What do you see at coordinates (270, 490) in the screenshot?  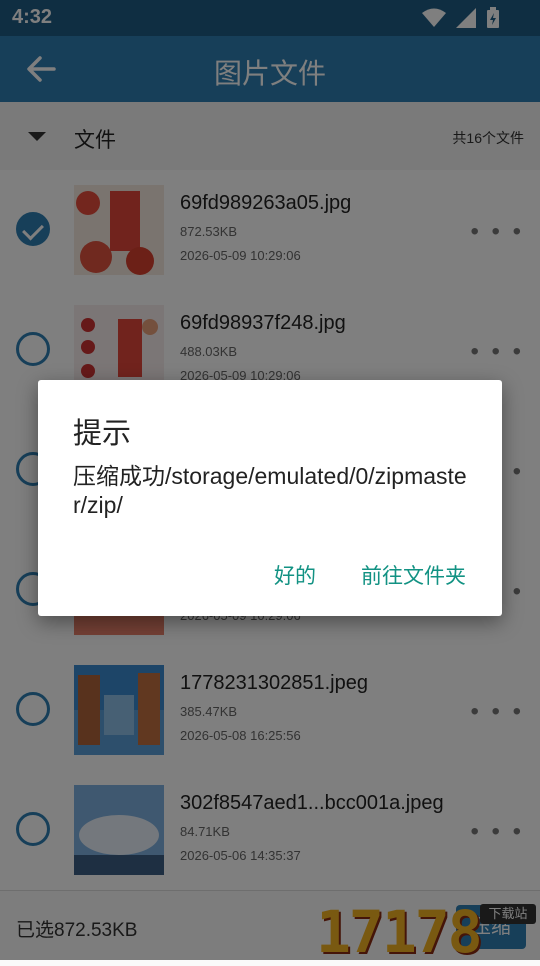 I see `dialog-message: 压缩成功/storage/emulated/0/zipmaster/zip/` at bounding box center [270, 490].